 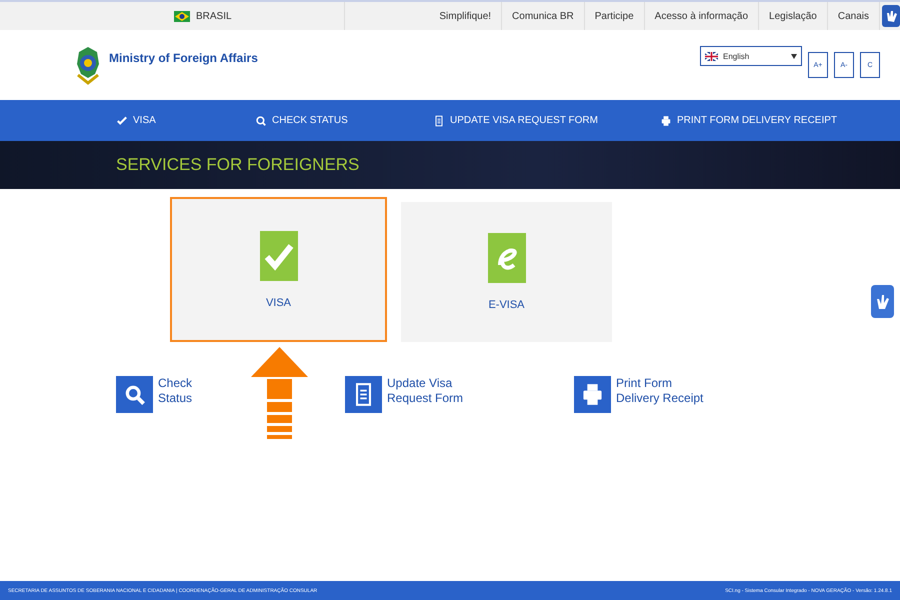 I want to click on caret-icon, so click(x=794, y=56).